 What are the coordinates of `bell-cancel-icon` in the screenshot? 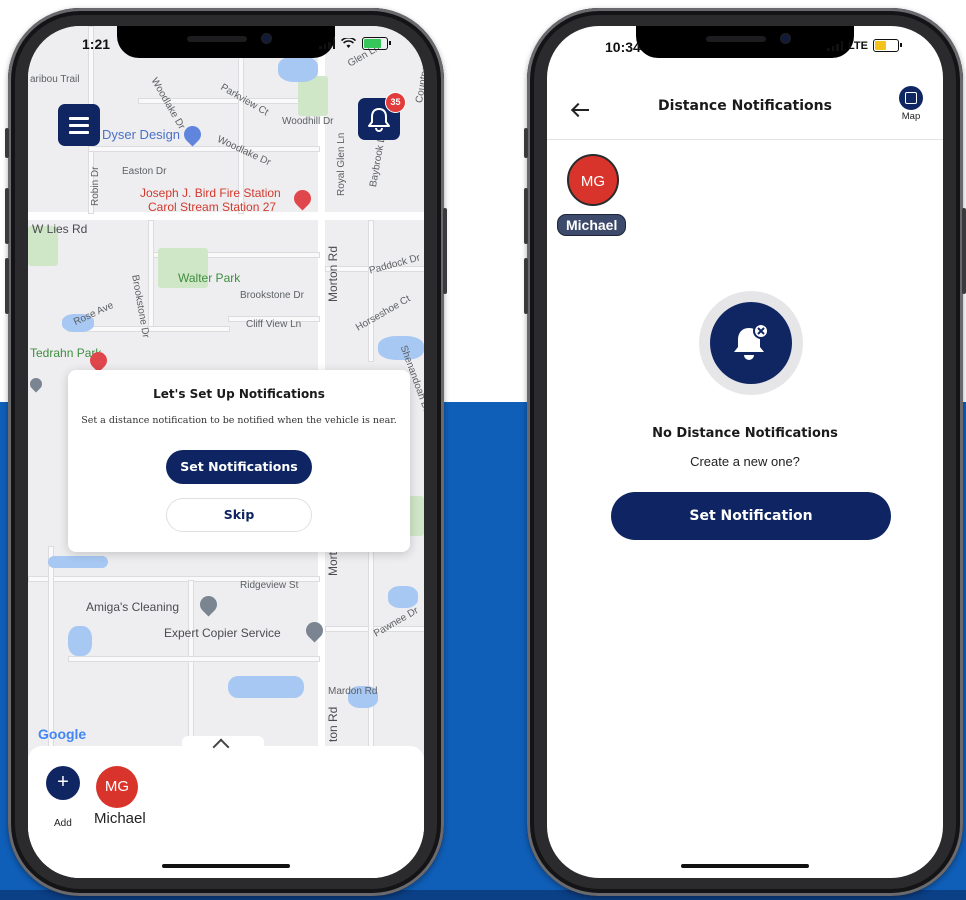 It's located at (751, 341).